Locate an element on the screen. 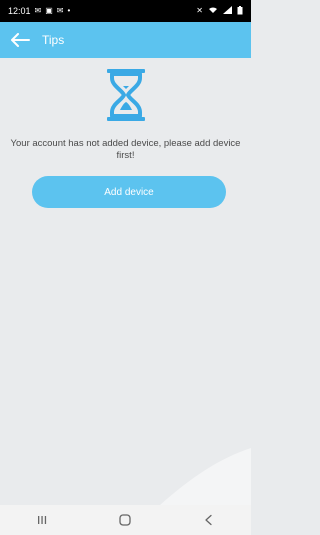 The image size is (320, 535). background-curve is located at coordinates (205, 476).